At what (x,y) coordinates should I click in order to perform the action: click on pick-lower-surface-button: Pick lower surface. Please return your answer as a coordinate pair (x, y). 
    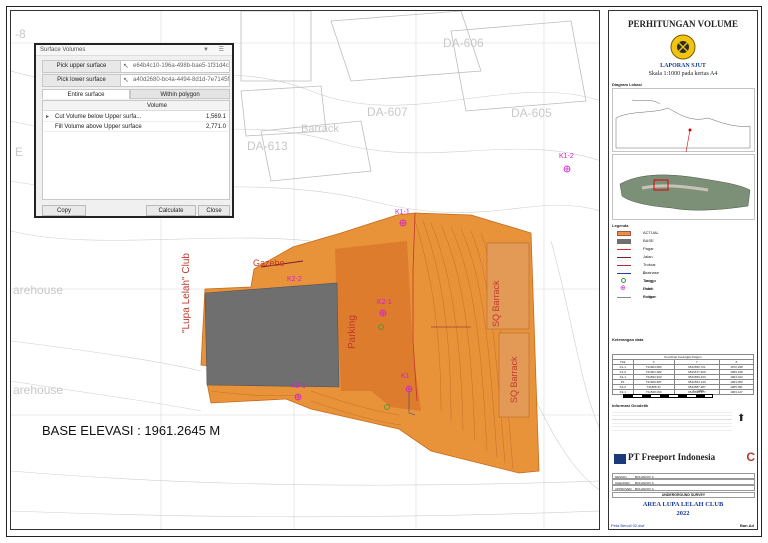
    Looking at the image, I should click on (82, 80).